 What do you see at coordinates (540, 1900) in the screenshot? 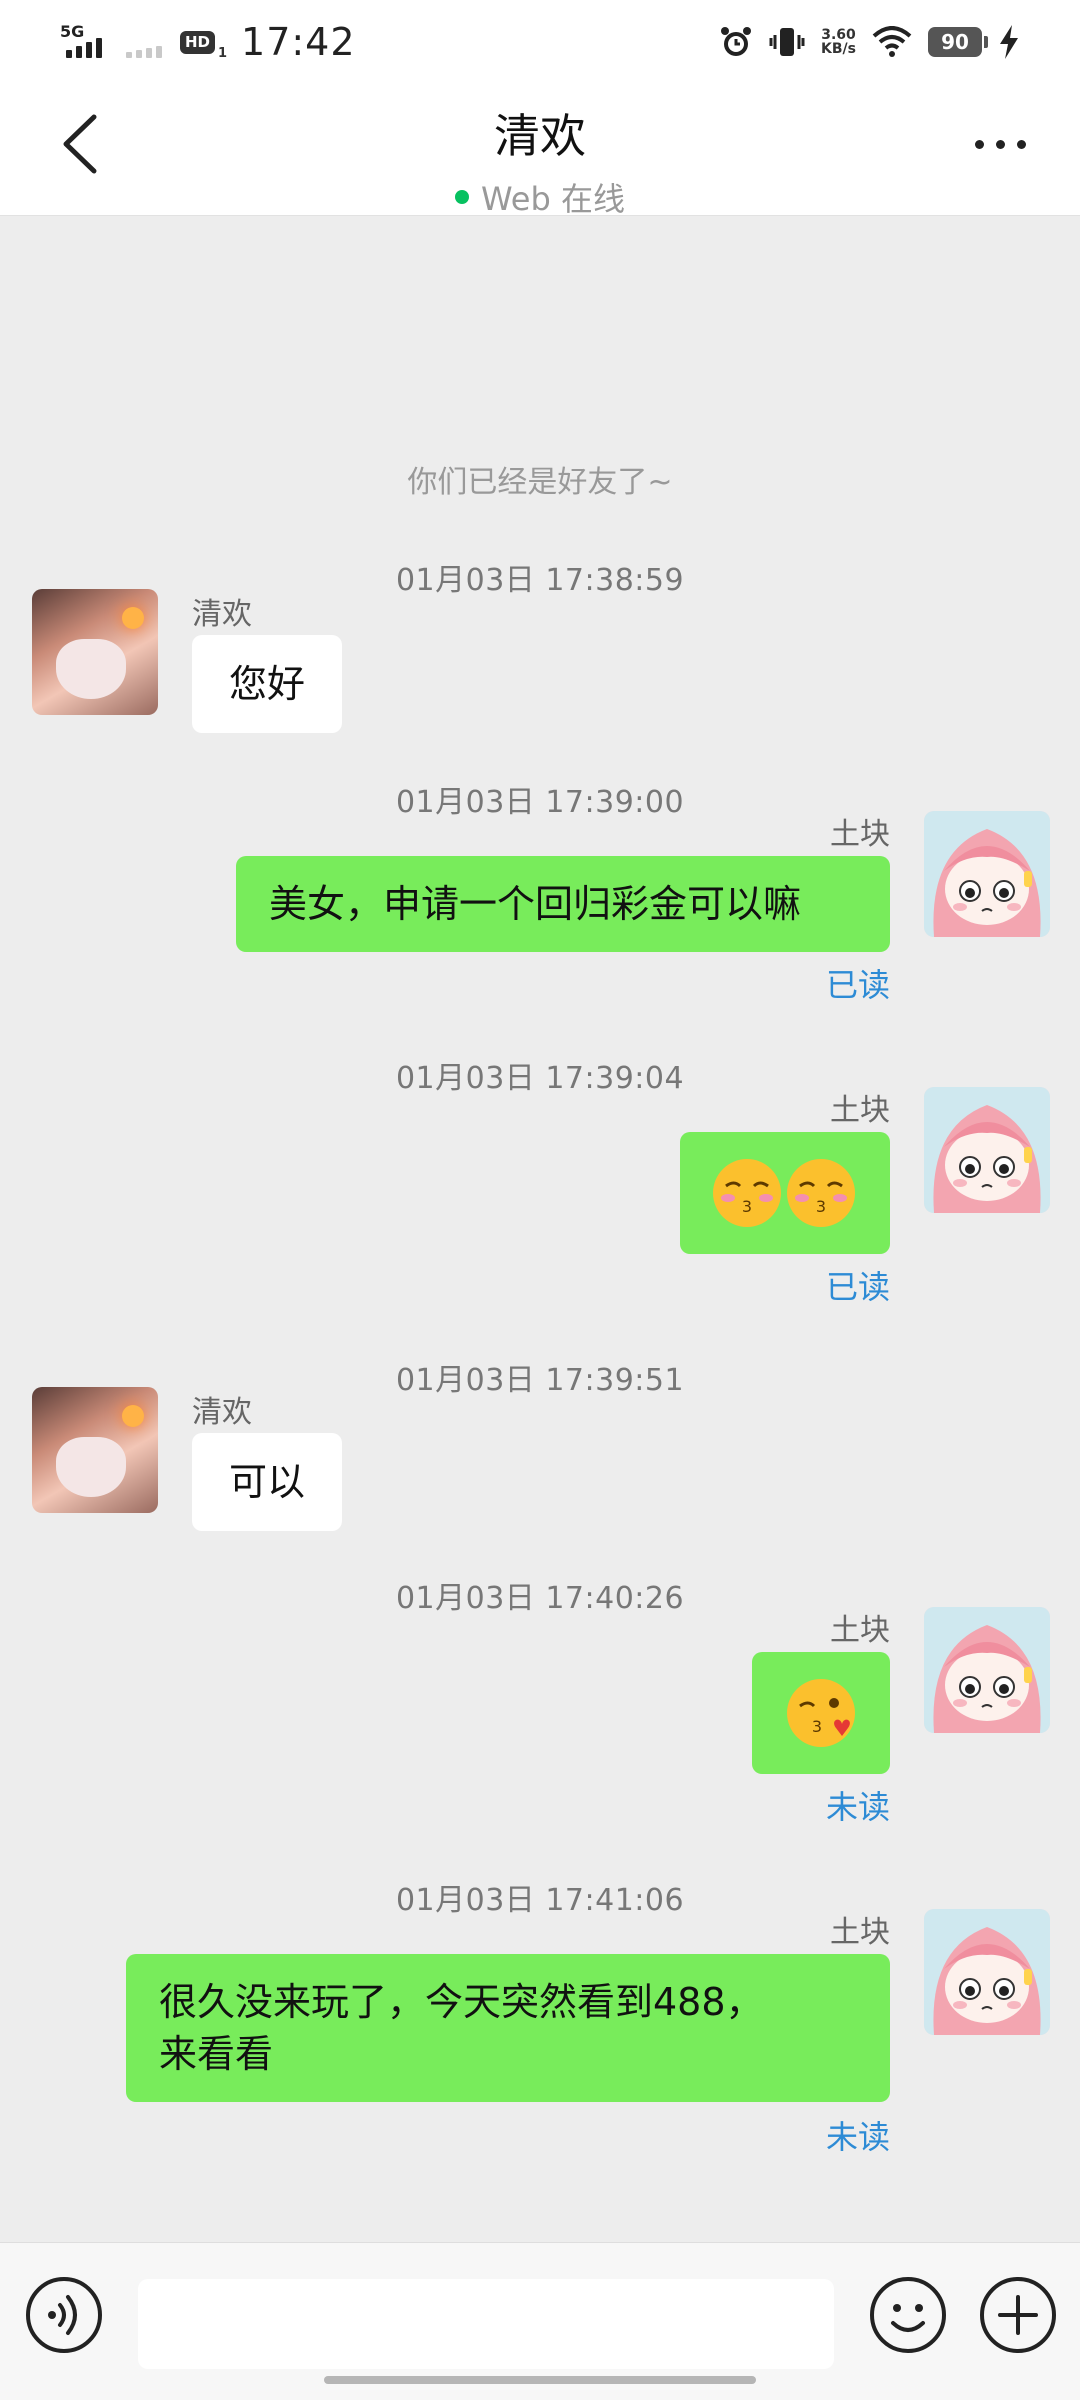
I see `message-timestamp: 01月03日 17:41:06` at bounding box center [540, 1900].